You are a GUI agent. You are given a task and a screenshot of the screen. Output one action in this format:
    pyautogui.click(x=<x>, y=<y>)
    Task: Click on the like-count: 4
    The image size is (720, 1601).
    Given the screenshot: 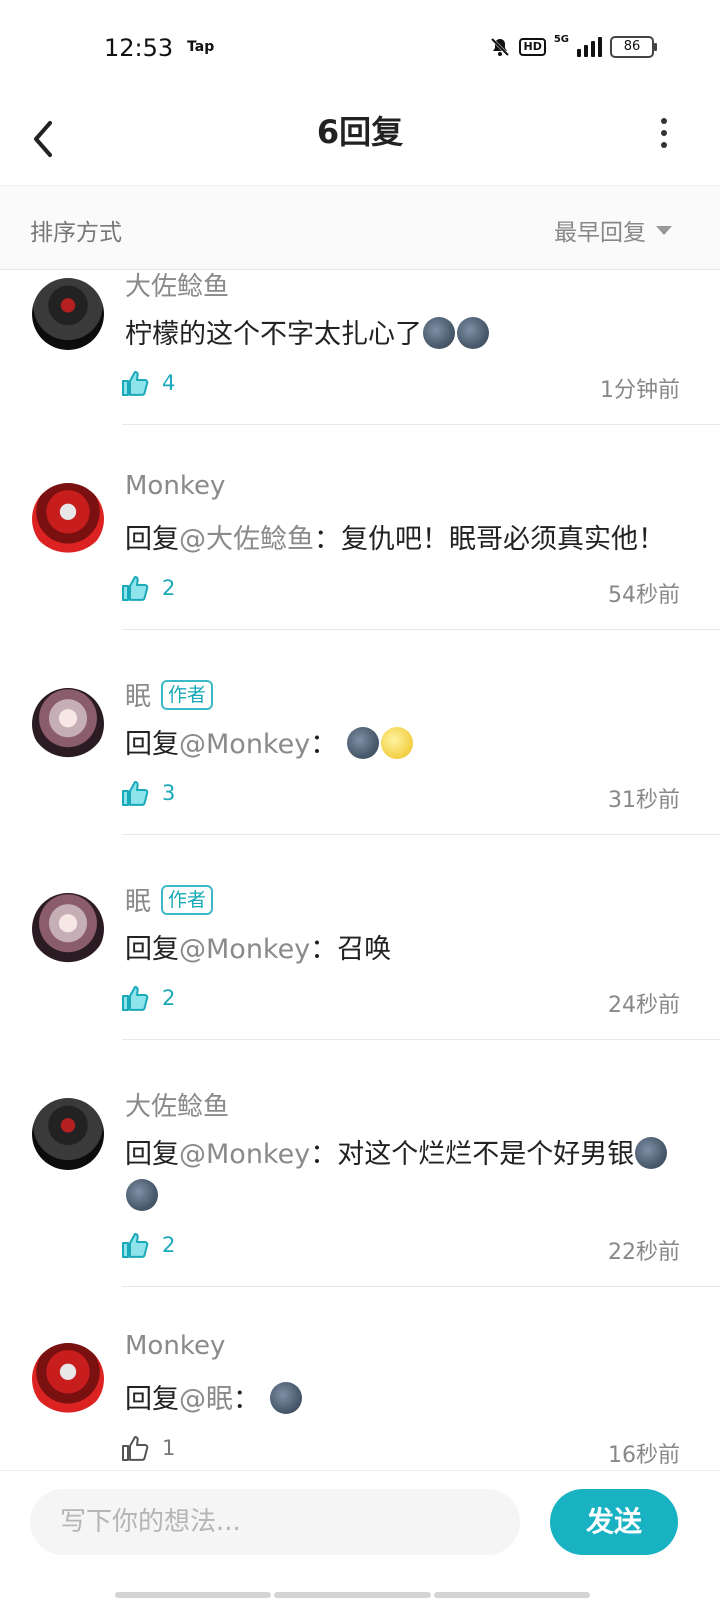 What is the action you would take?
    pyautogui.click(x=169, y=383)
    